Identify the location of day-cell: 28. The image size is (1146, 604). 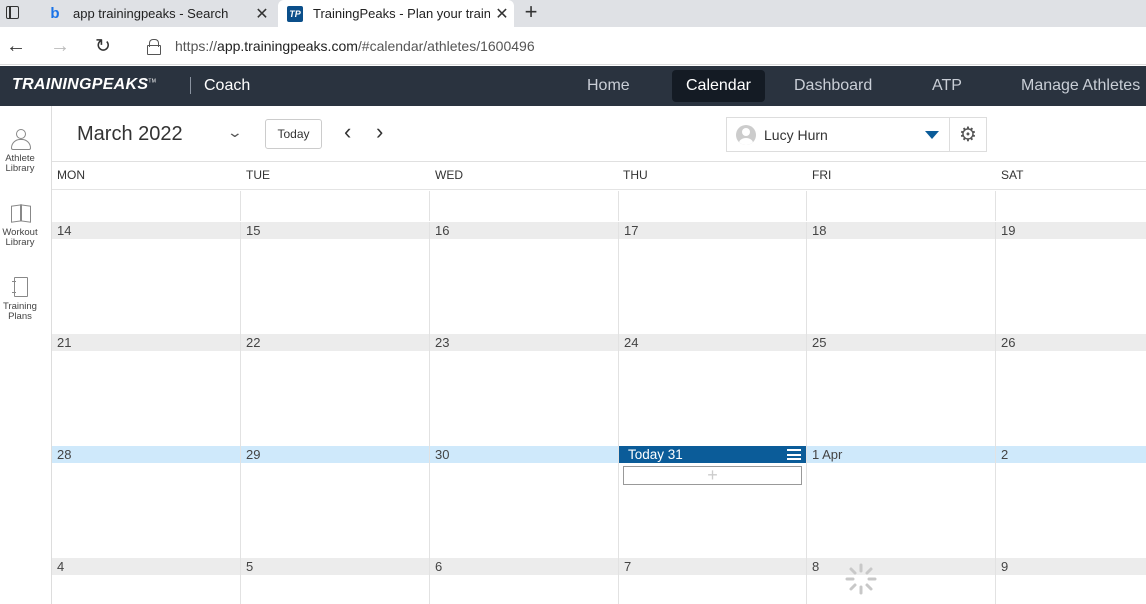
(146, 502).